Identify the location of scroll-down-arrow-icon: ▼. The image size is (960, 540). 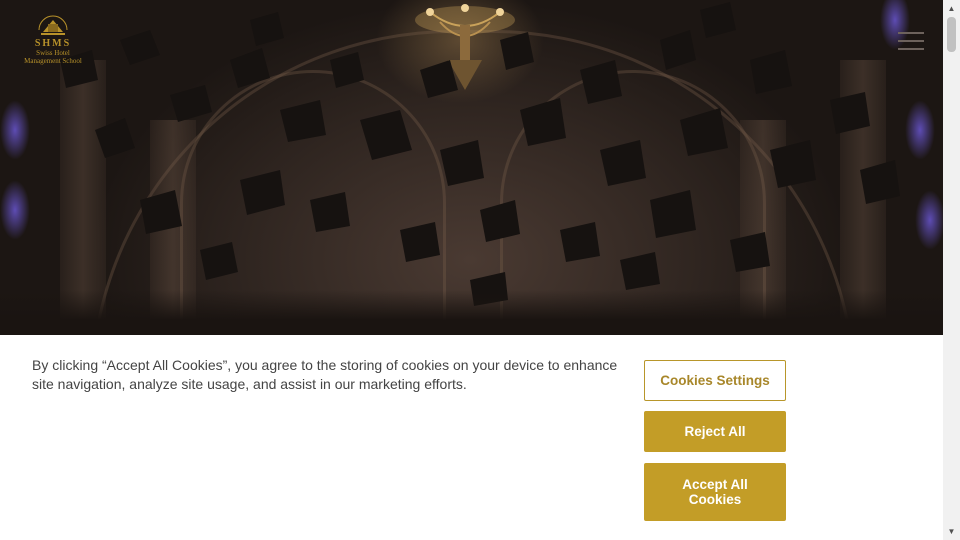
(951, 531).